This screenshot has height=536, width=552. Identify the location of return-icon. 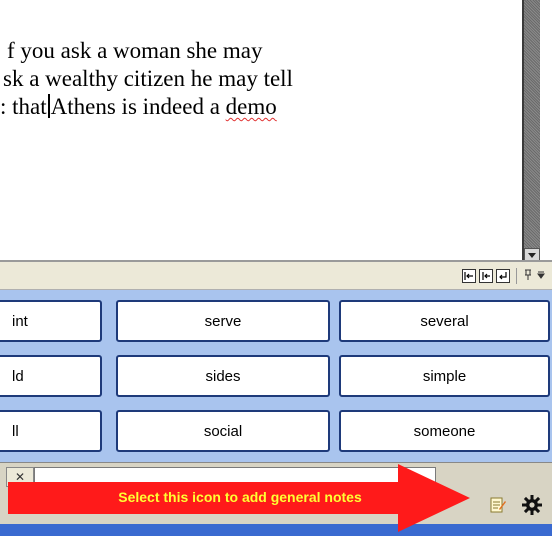
(503, 276).